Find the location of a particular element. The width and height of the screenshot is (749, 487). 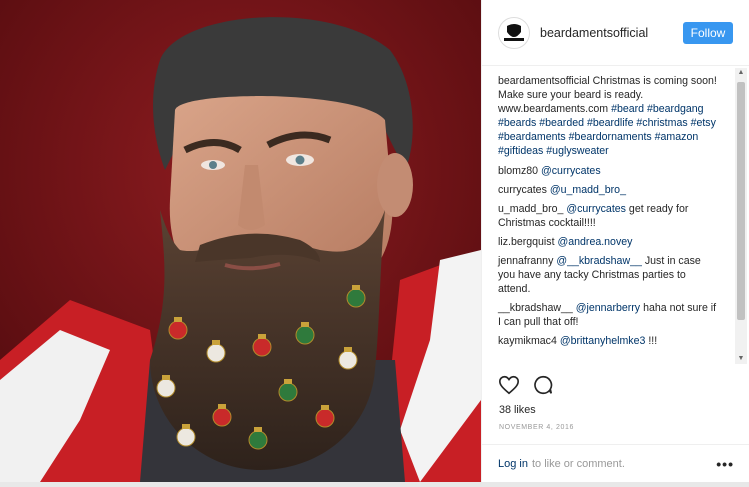

login-prompt-text: to like or comment. is located at coordinates (578, 463).